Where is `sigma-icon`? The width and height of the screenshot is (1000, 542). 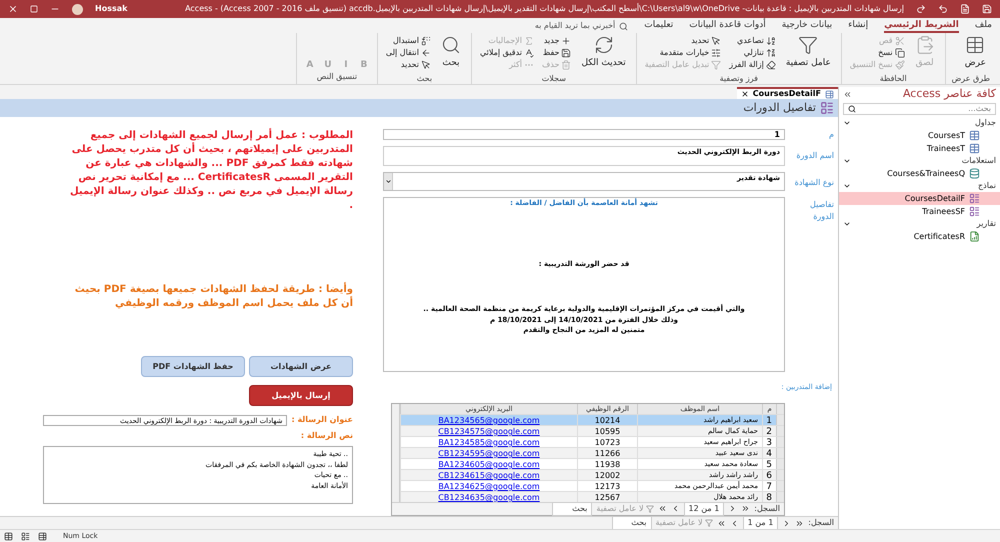 sigma-icon is located at coordinates (529, 41).